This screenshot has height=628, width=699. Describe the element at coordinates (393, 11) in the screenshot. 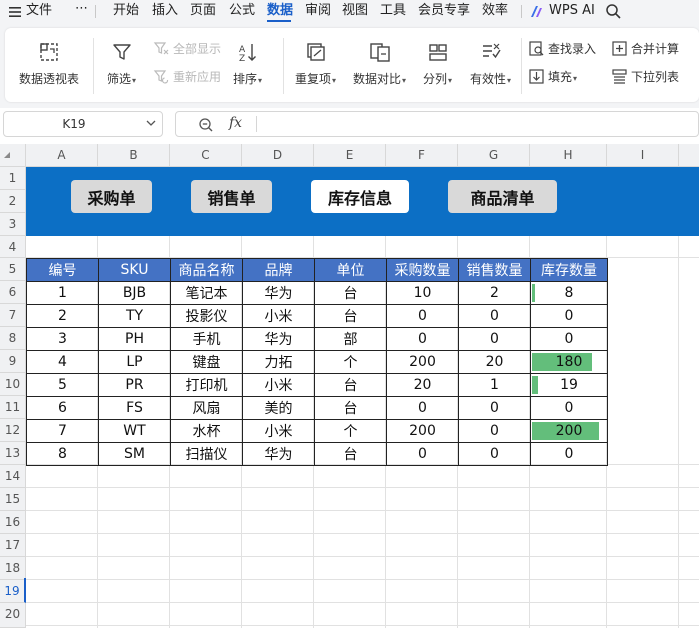

I see `tab-tools: 工具` at that location.